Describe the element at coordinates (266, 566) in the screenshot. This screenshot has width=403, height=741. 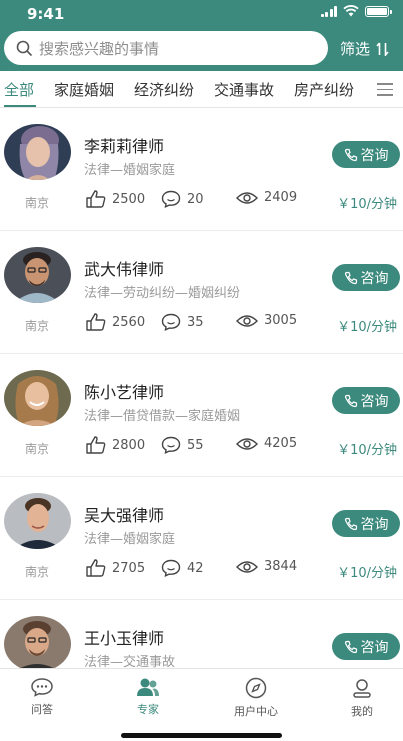
I see `views-stat: 3844` at that location.